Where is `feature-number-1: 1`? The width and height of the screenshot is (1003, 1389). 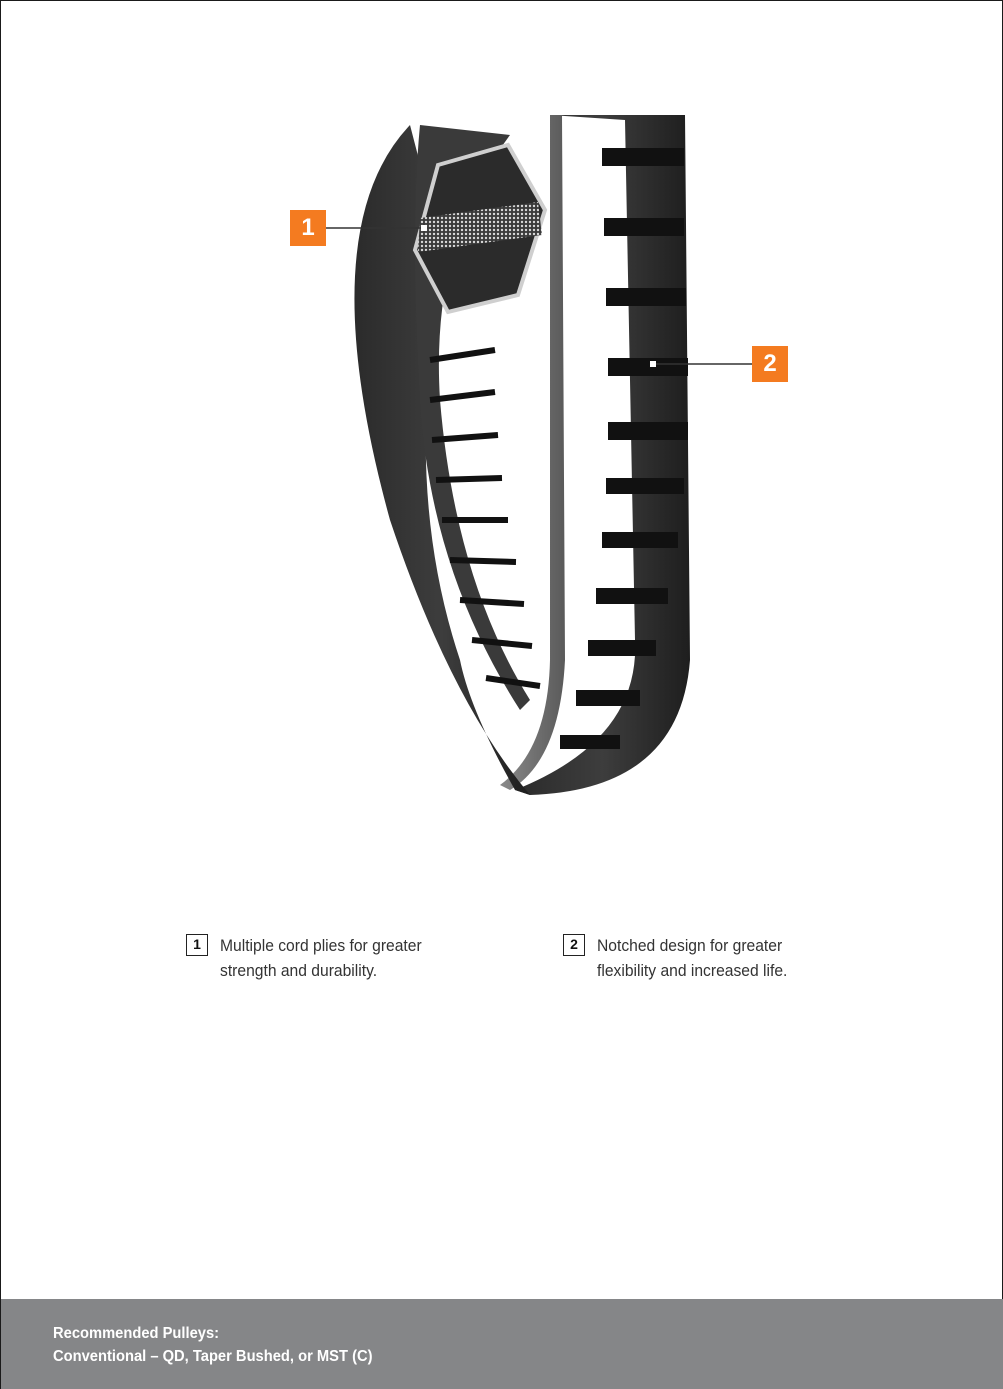
feature-number-1: 1 is located at coordinates (197, 945).